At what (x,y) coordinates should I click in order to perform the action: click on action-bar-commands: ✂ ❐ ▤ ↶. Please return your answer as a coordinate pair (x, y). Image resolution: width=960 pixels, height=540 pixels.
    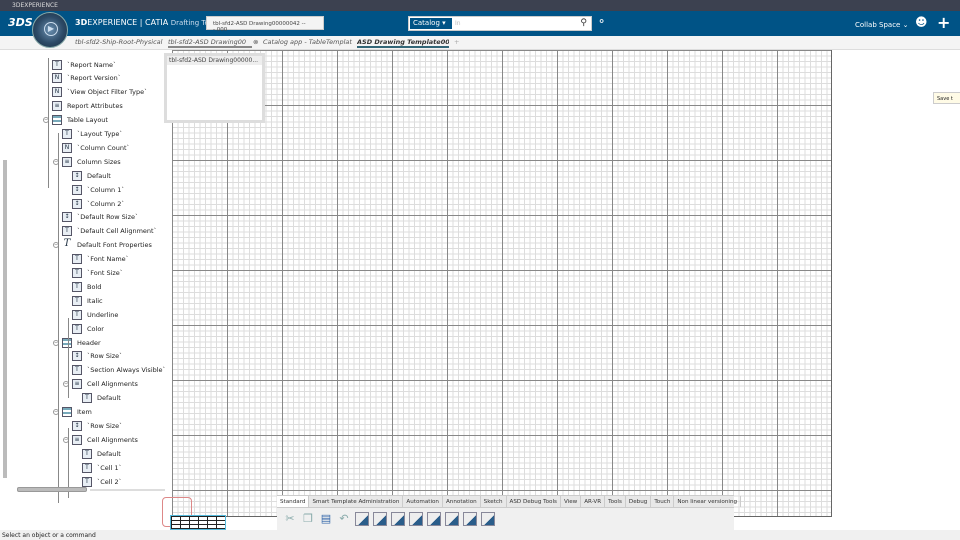
    Looking at the image, I should click on (505, 519).